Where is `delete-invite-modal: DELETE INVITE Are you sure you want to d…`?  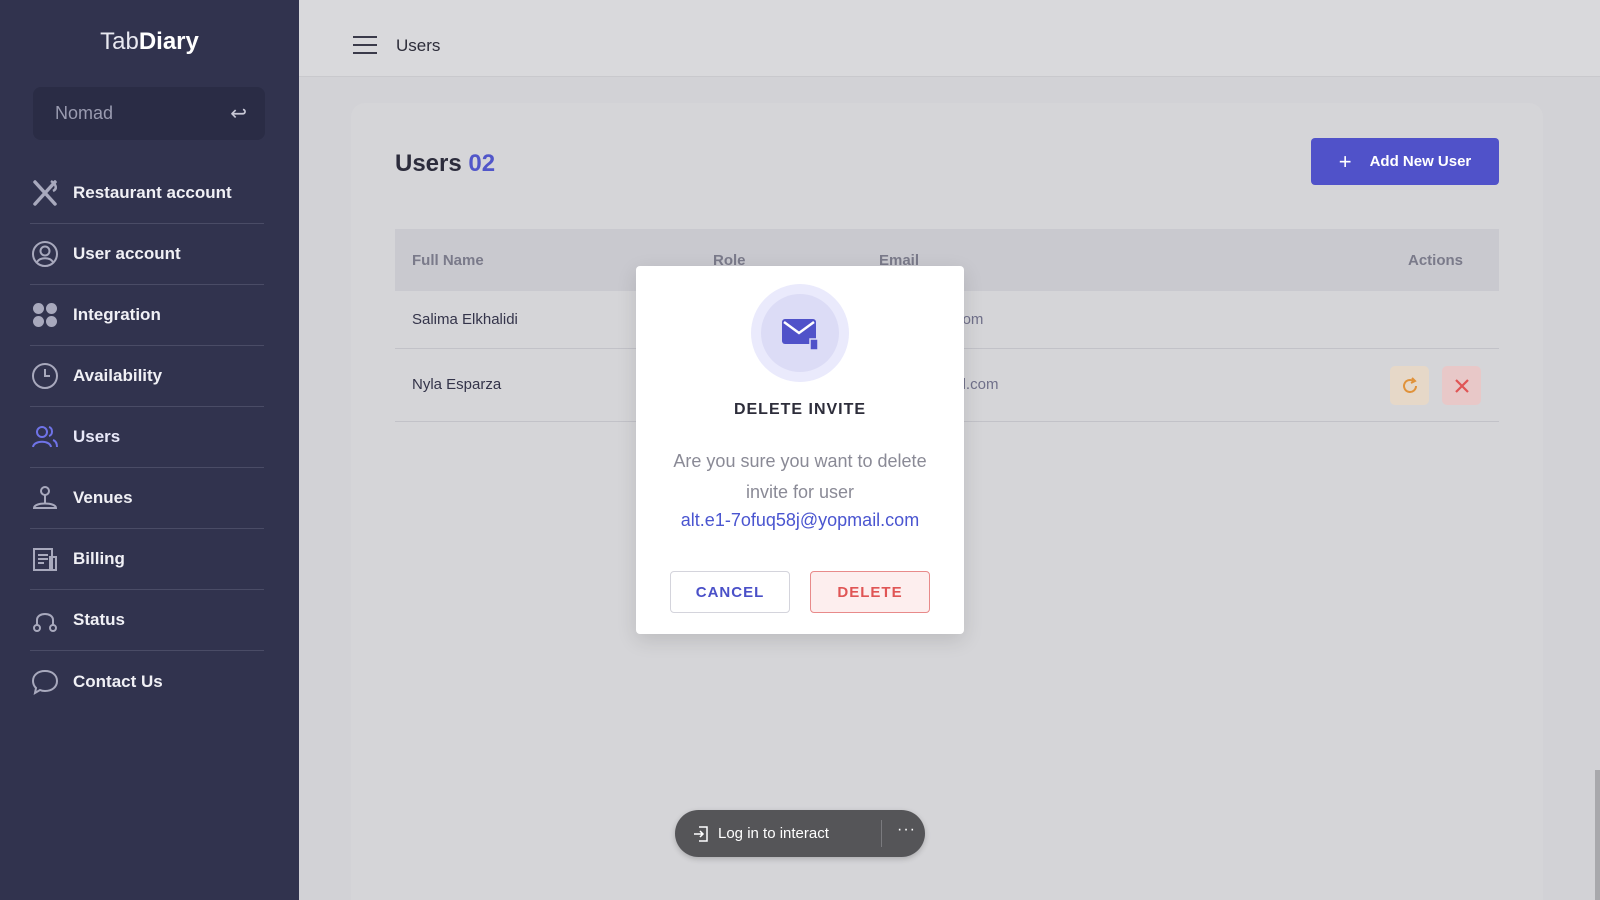
delete-invite-modal: DELETE INVITE Are you sure you want to d… is located at coordinates (800, 450).